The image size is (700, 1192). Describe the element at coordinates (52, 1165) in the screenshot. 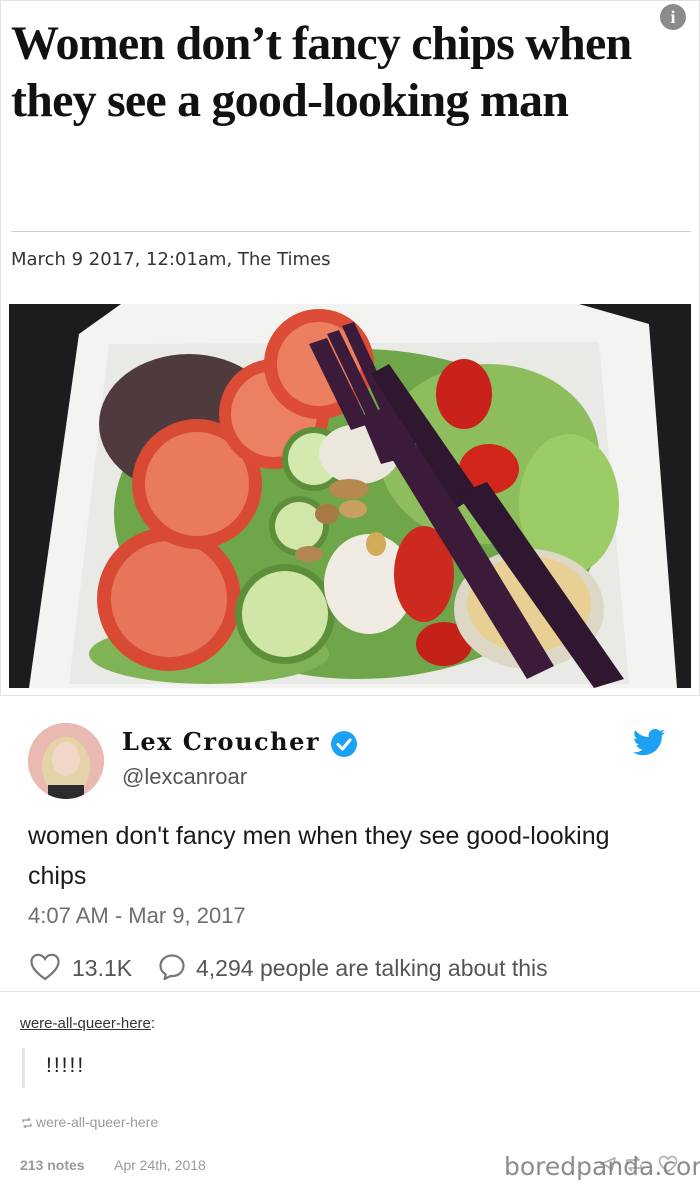

I see `notes-count: 213 notes` at that location.